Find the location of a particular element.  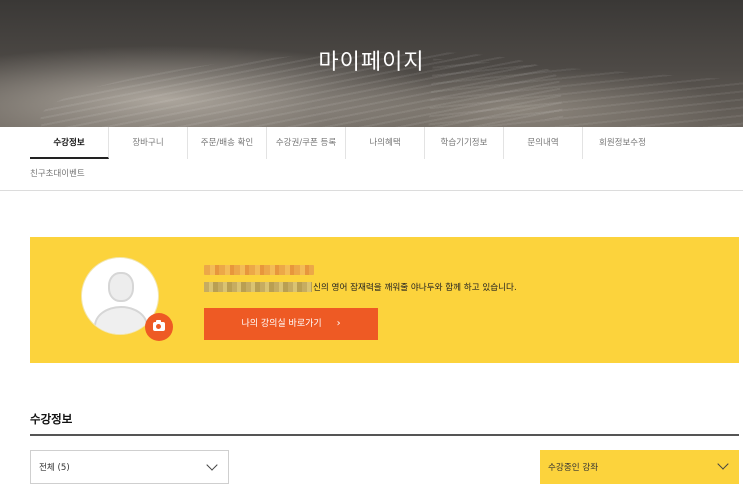

course-status-value: 수강중인 강좌 is located at coordinates (573, 468).